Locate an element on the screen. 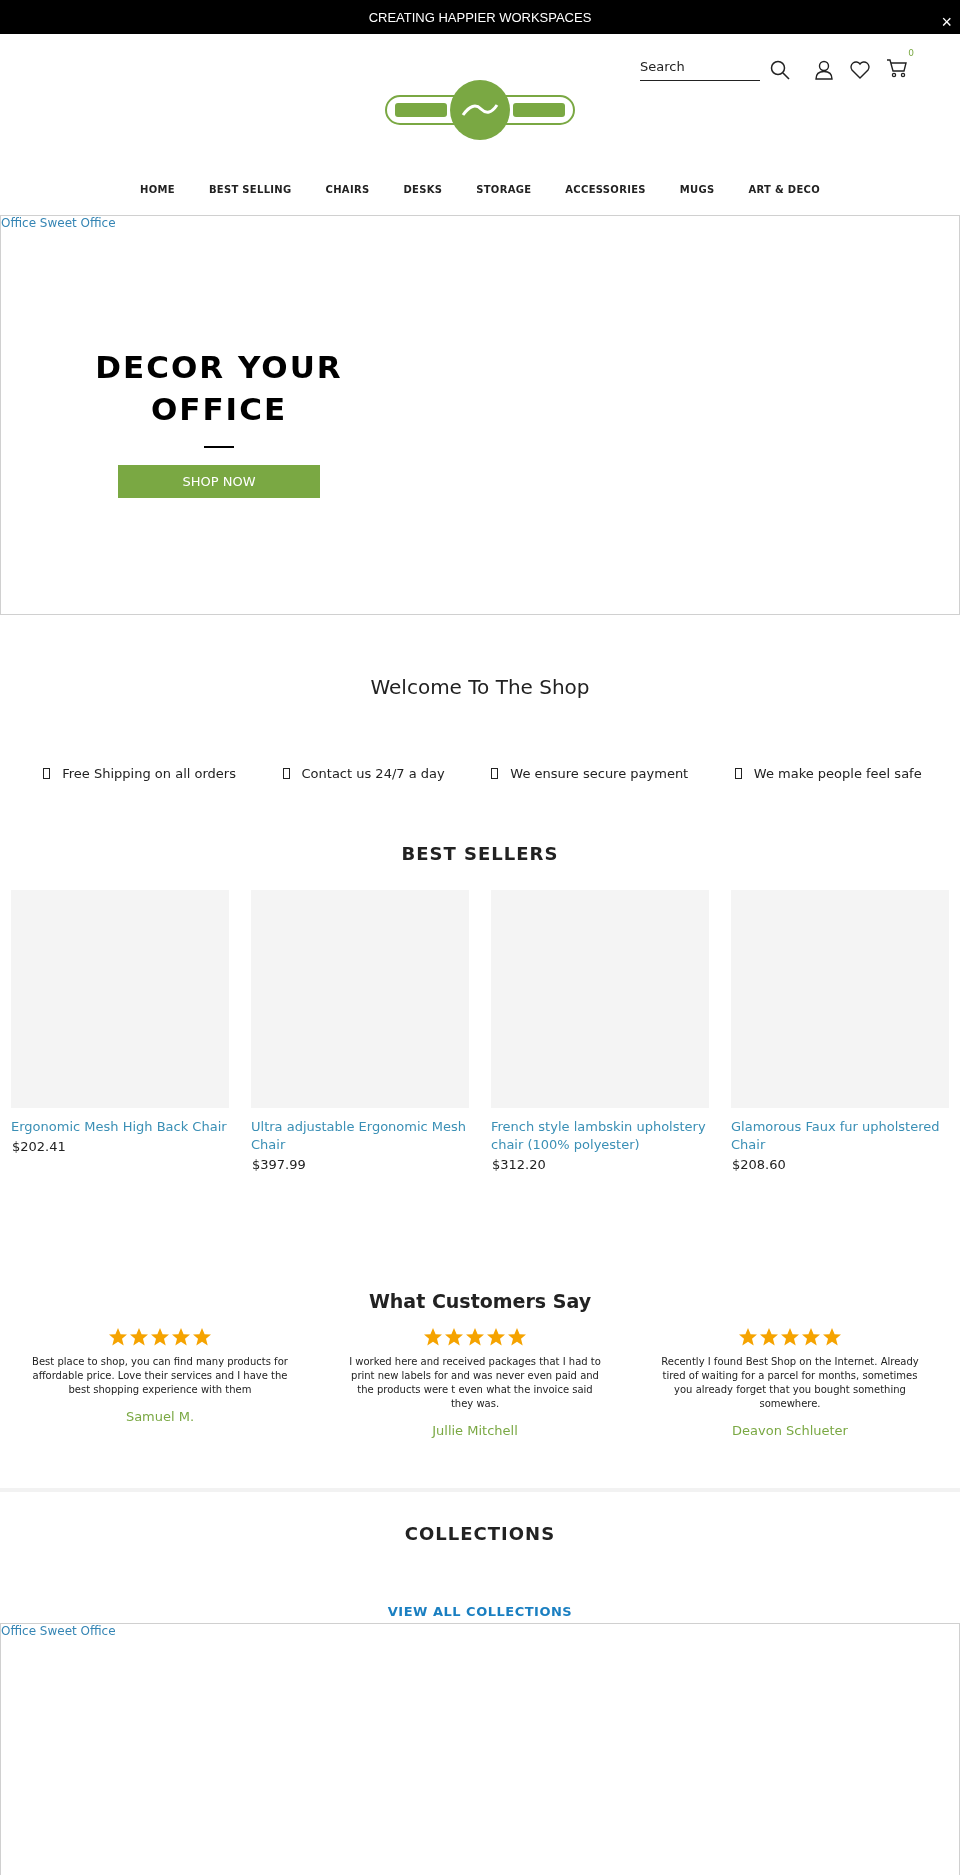 This screenshot has width=960, height=1875. review-text: Best place to shop, you can find many products for affordable price. Love their services and I have the best shopping experience with them is located at coordinates (160, 1376).